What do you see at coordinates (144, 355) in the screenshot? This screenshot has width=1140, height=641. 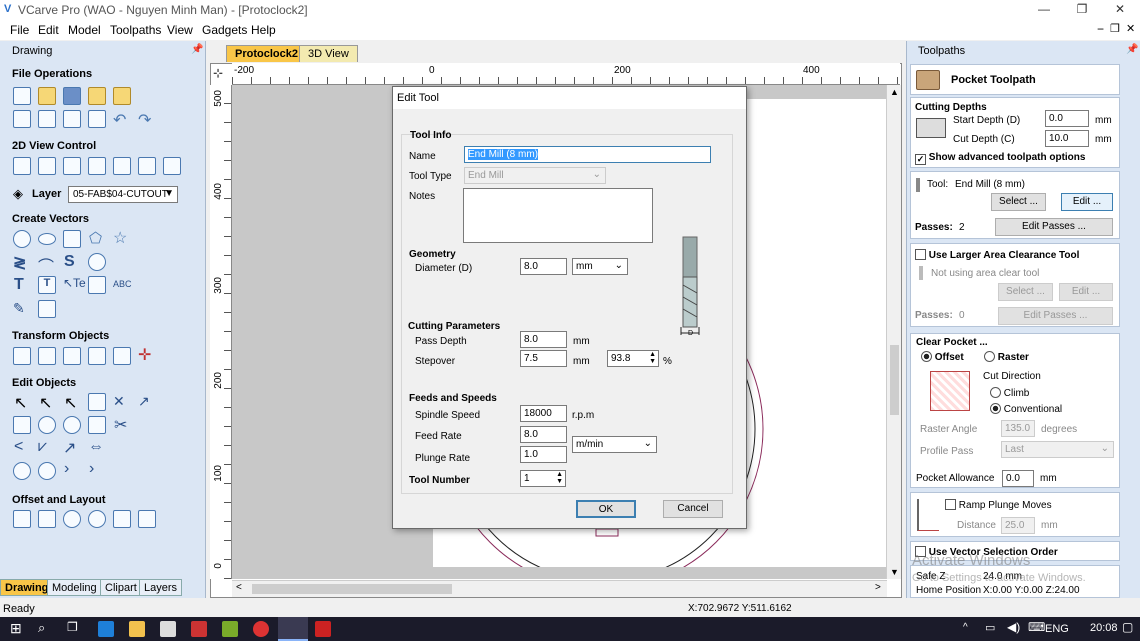 I see `center-icon: ✛` at bounding box center [144, 355].